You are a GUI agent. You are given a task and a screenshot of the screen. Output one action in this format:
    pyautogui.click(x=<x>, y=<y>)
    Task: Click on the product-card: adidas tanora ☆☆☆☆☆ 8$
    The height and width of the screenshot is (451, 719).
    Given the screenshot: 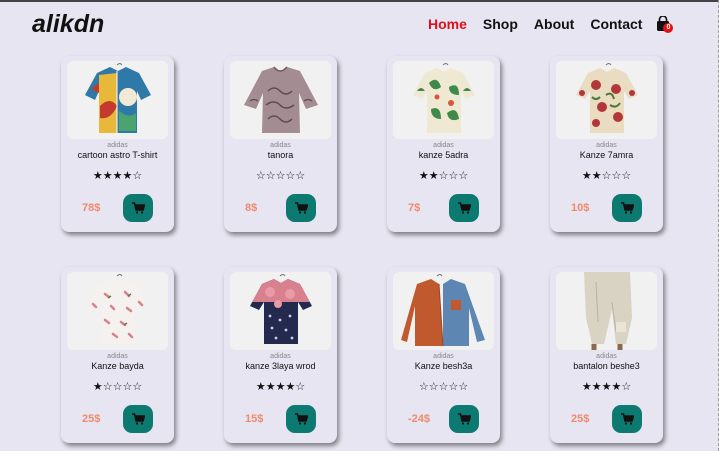 What is the action you would take?
    pyautogui.click(x=280, y=144)
    